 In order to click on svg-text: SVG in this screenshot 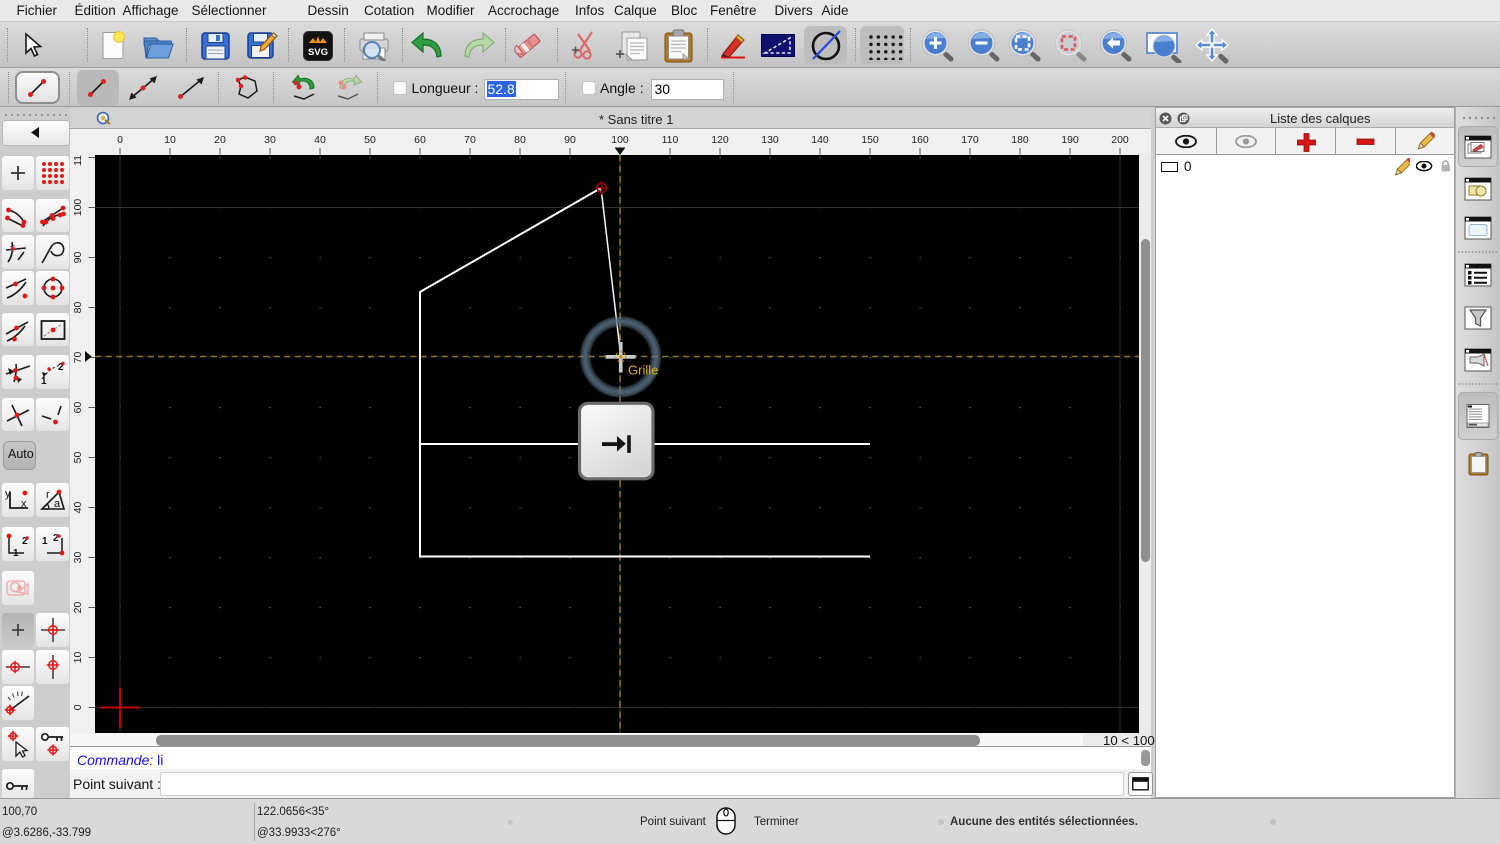, I will do `click(318, 52)`.